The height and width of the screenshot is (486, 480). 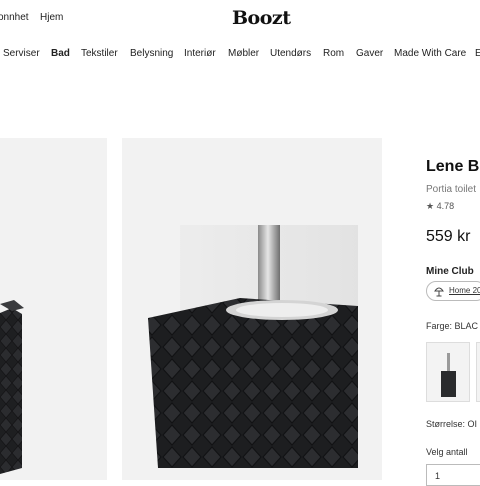 I want to click on nav-made-with-care: Made With Care, so click(x=430, y=53).